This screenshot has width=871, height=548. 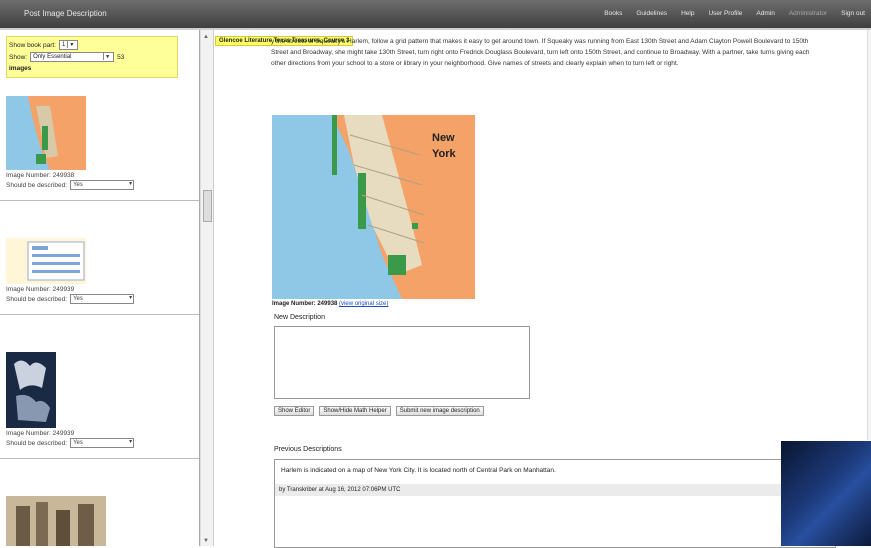 What do you see at coordinates (444, 154) in the screenshot?
I see `map-label: York` at bounding box center [444, 154].